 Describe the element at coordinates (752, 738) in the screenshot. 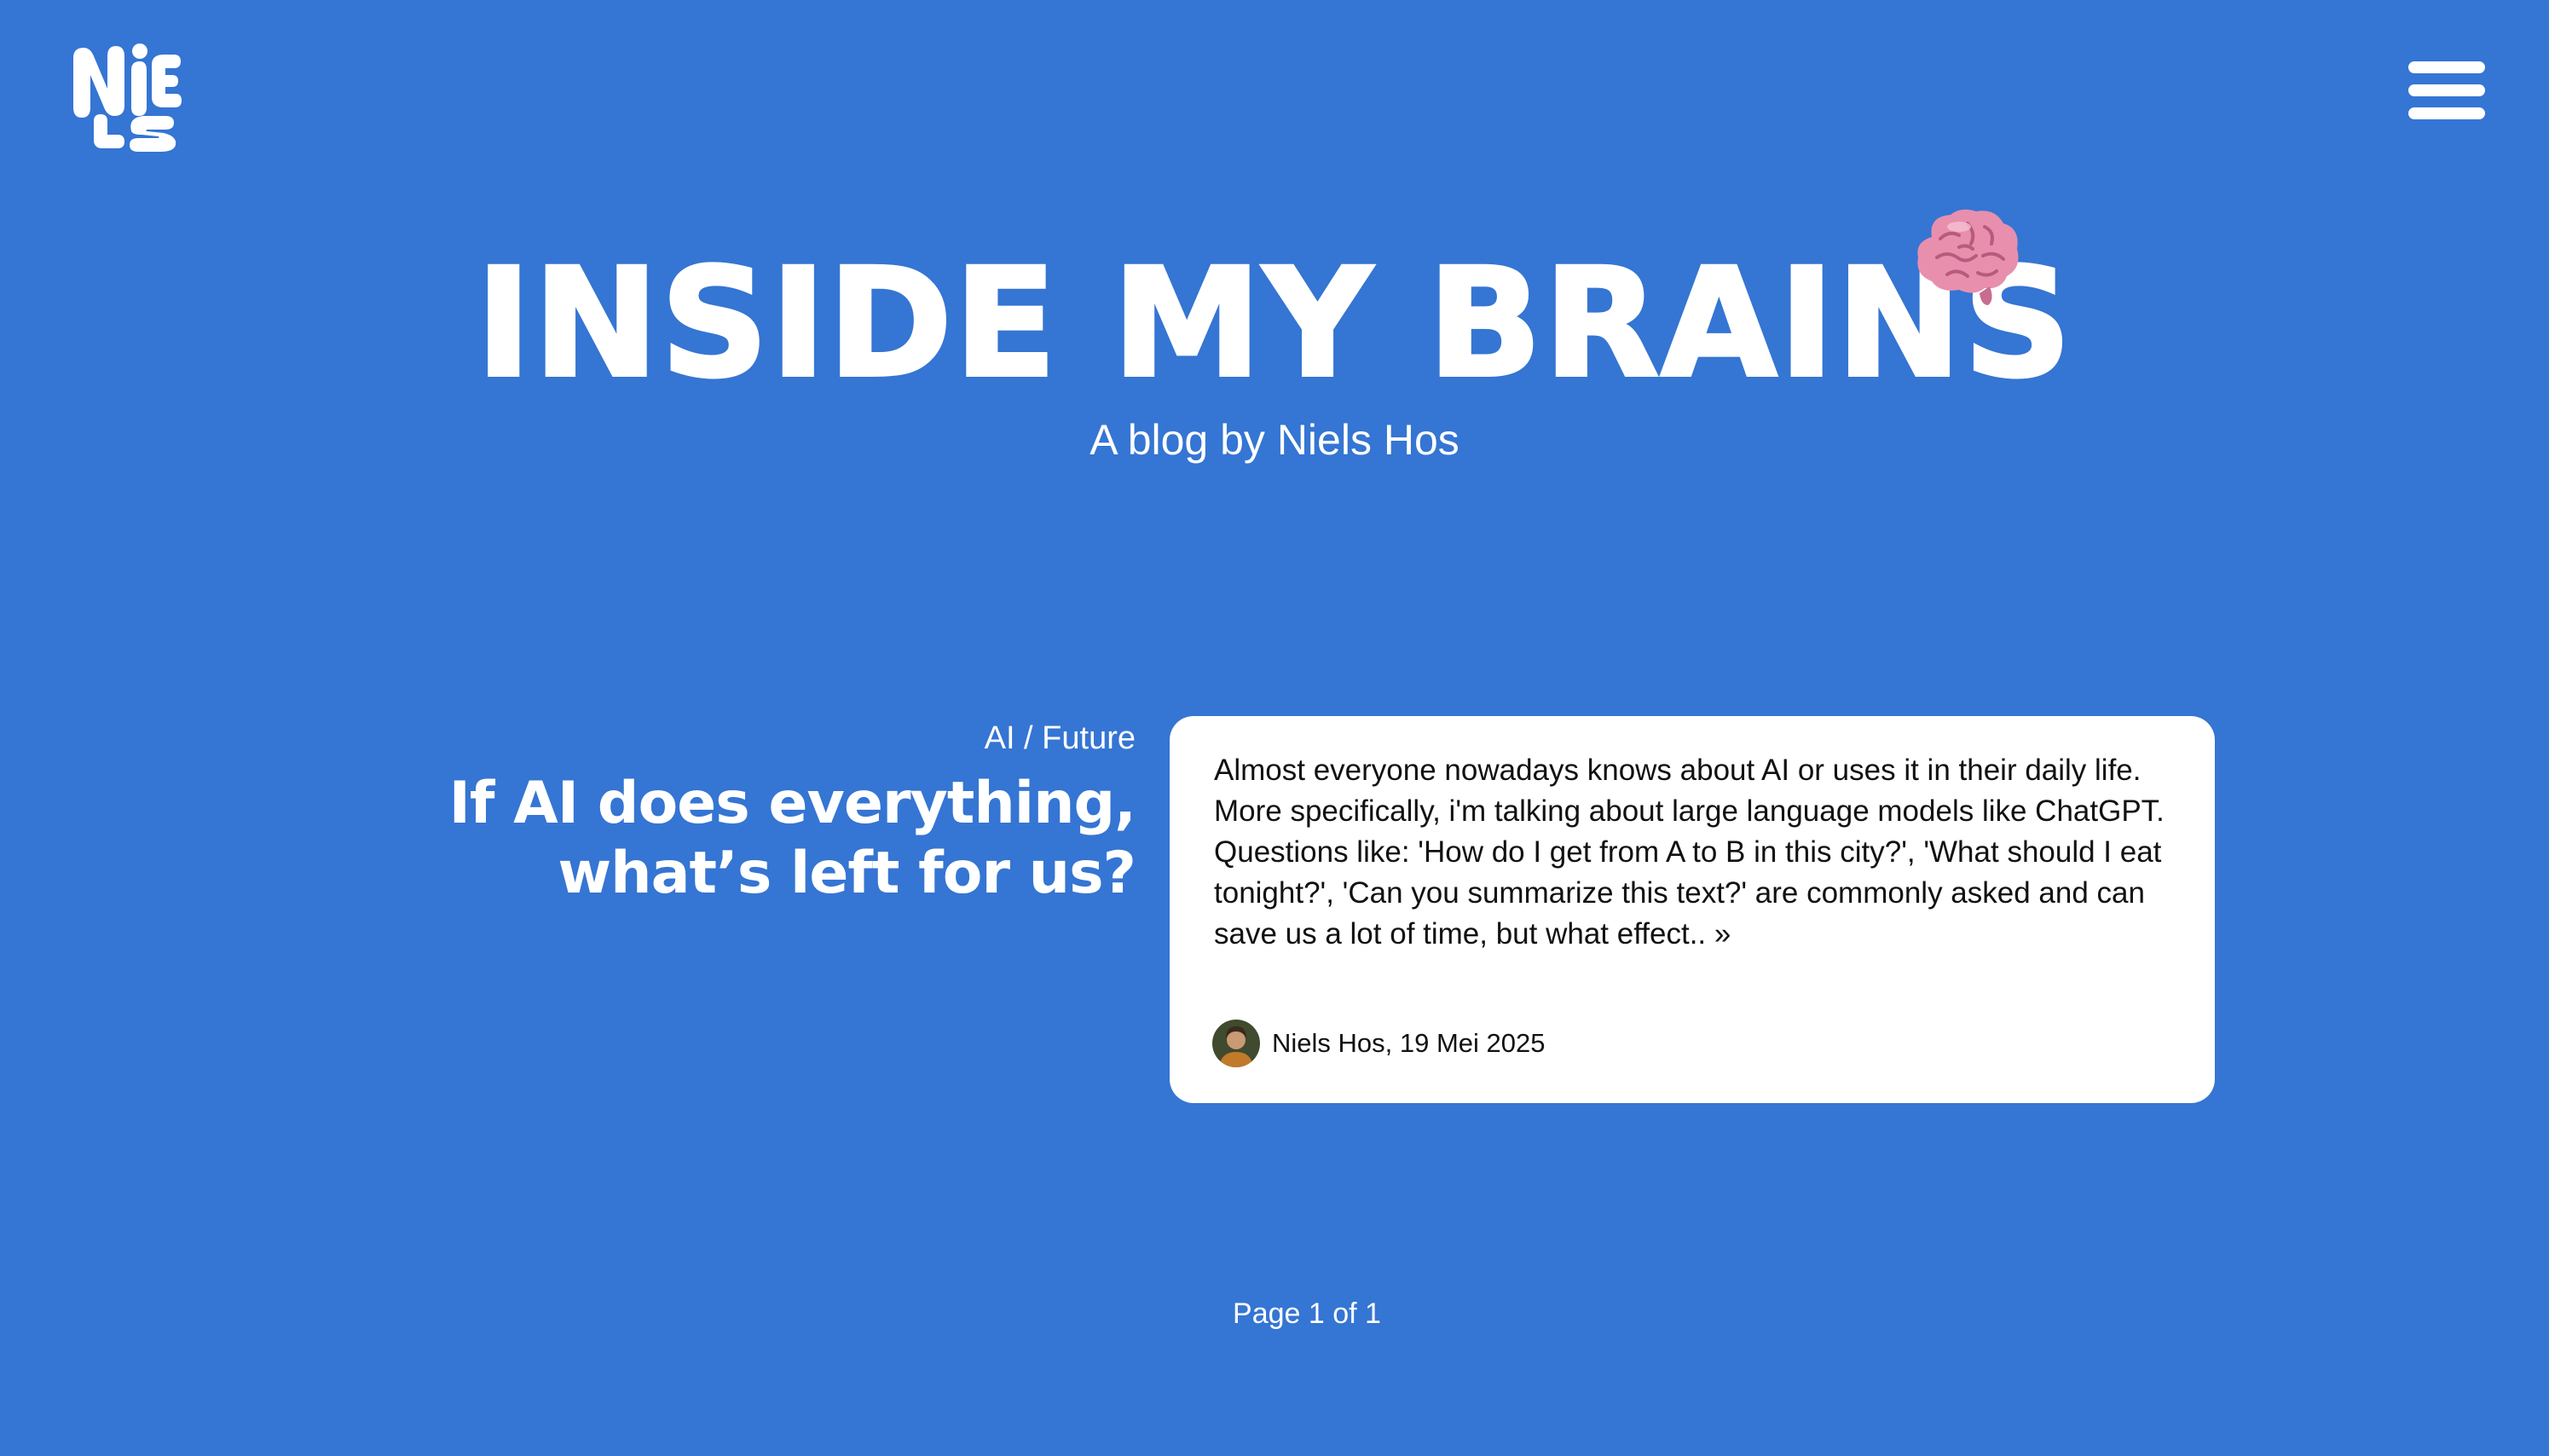

I see `post-category-link: AI / Future` at that location.